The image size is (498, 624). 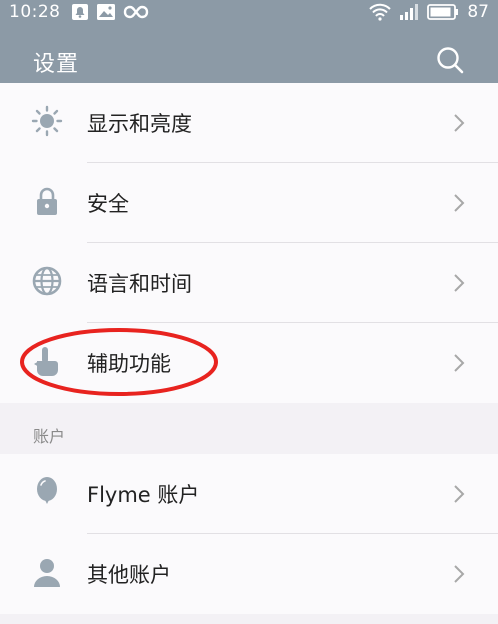 What do you see at coordinates (47, 281) in the screenshot?
I see `globe-icon` at bounding box center [47, 281].